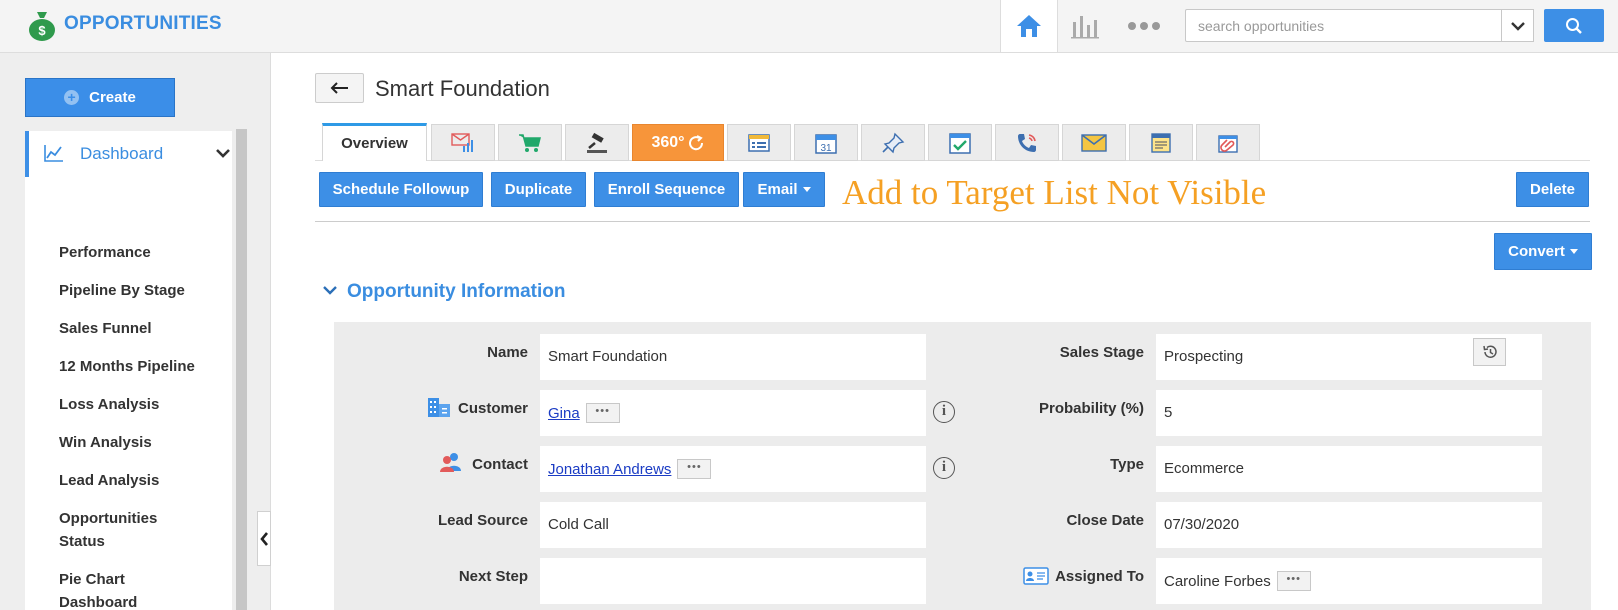 Image resolution: width=1618 pixels, height=610 pixels. I want to click on tab-reports, so click(463, 142).